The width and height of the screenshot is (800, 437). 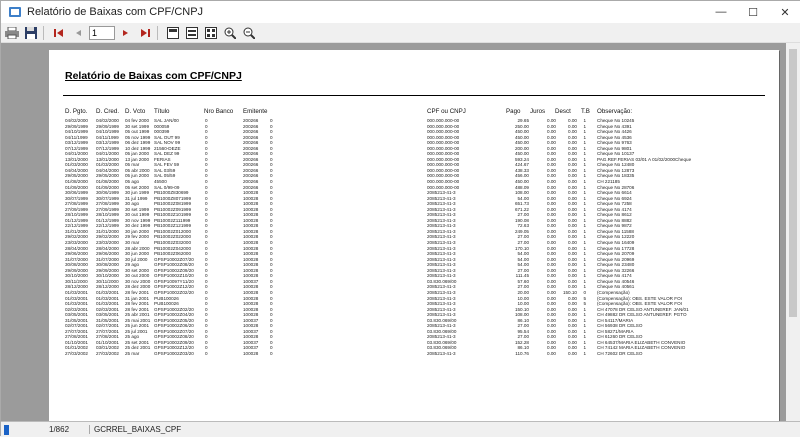 I want to click on header-d-vcto: D. Vcto, so click(x=135, y=111).